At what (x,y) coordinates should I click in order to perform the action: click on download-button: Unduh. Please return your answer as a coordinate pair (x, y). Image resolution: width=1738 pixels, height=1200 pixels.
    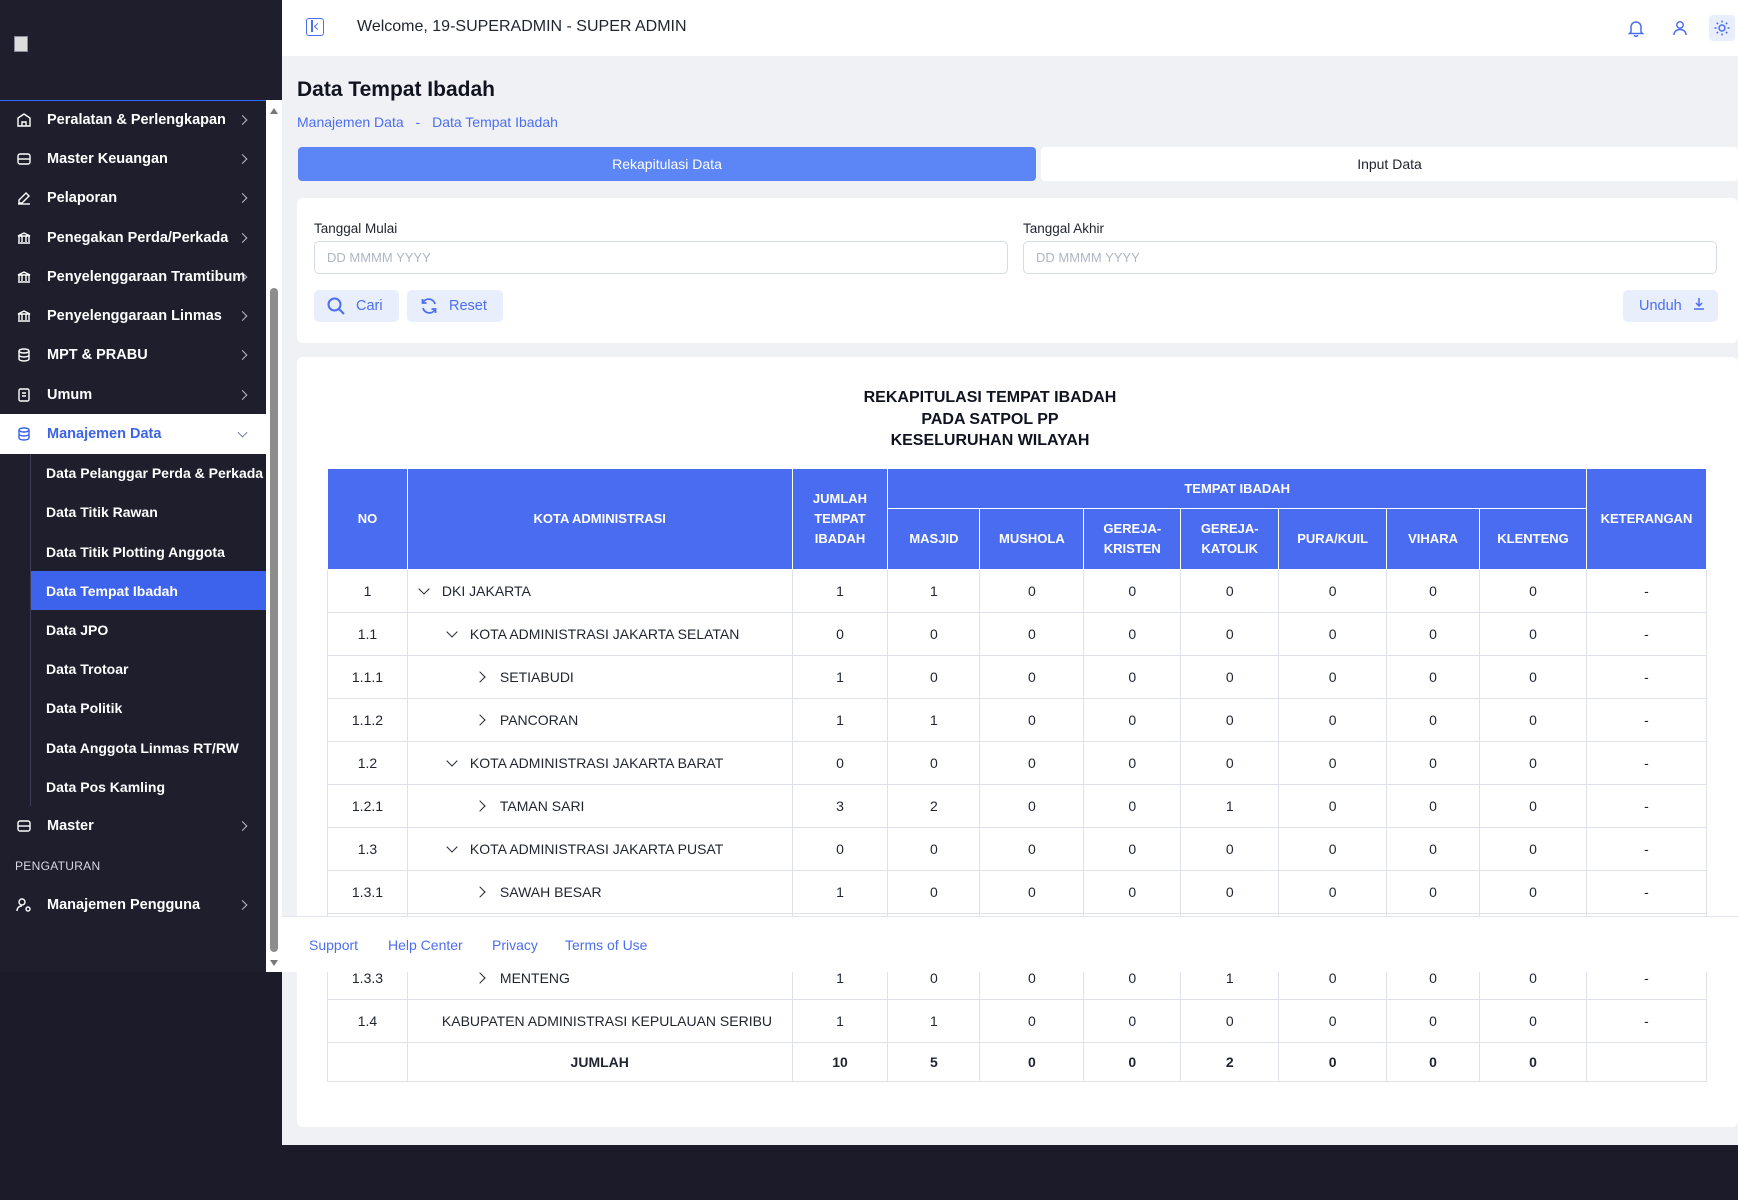
    Looking at the image, I should click on (1670, 306).